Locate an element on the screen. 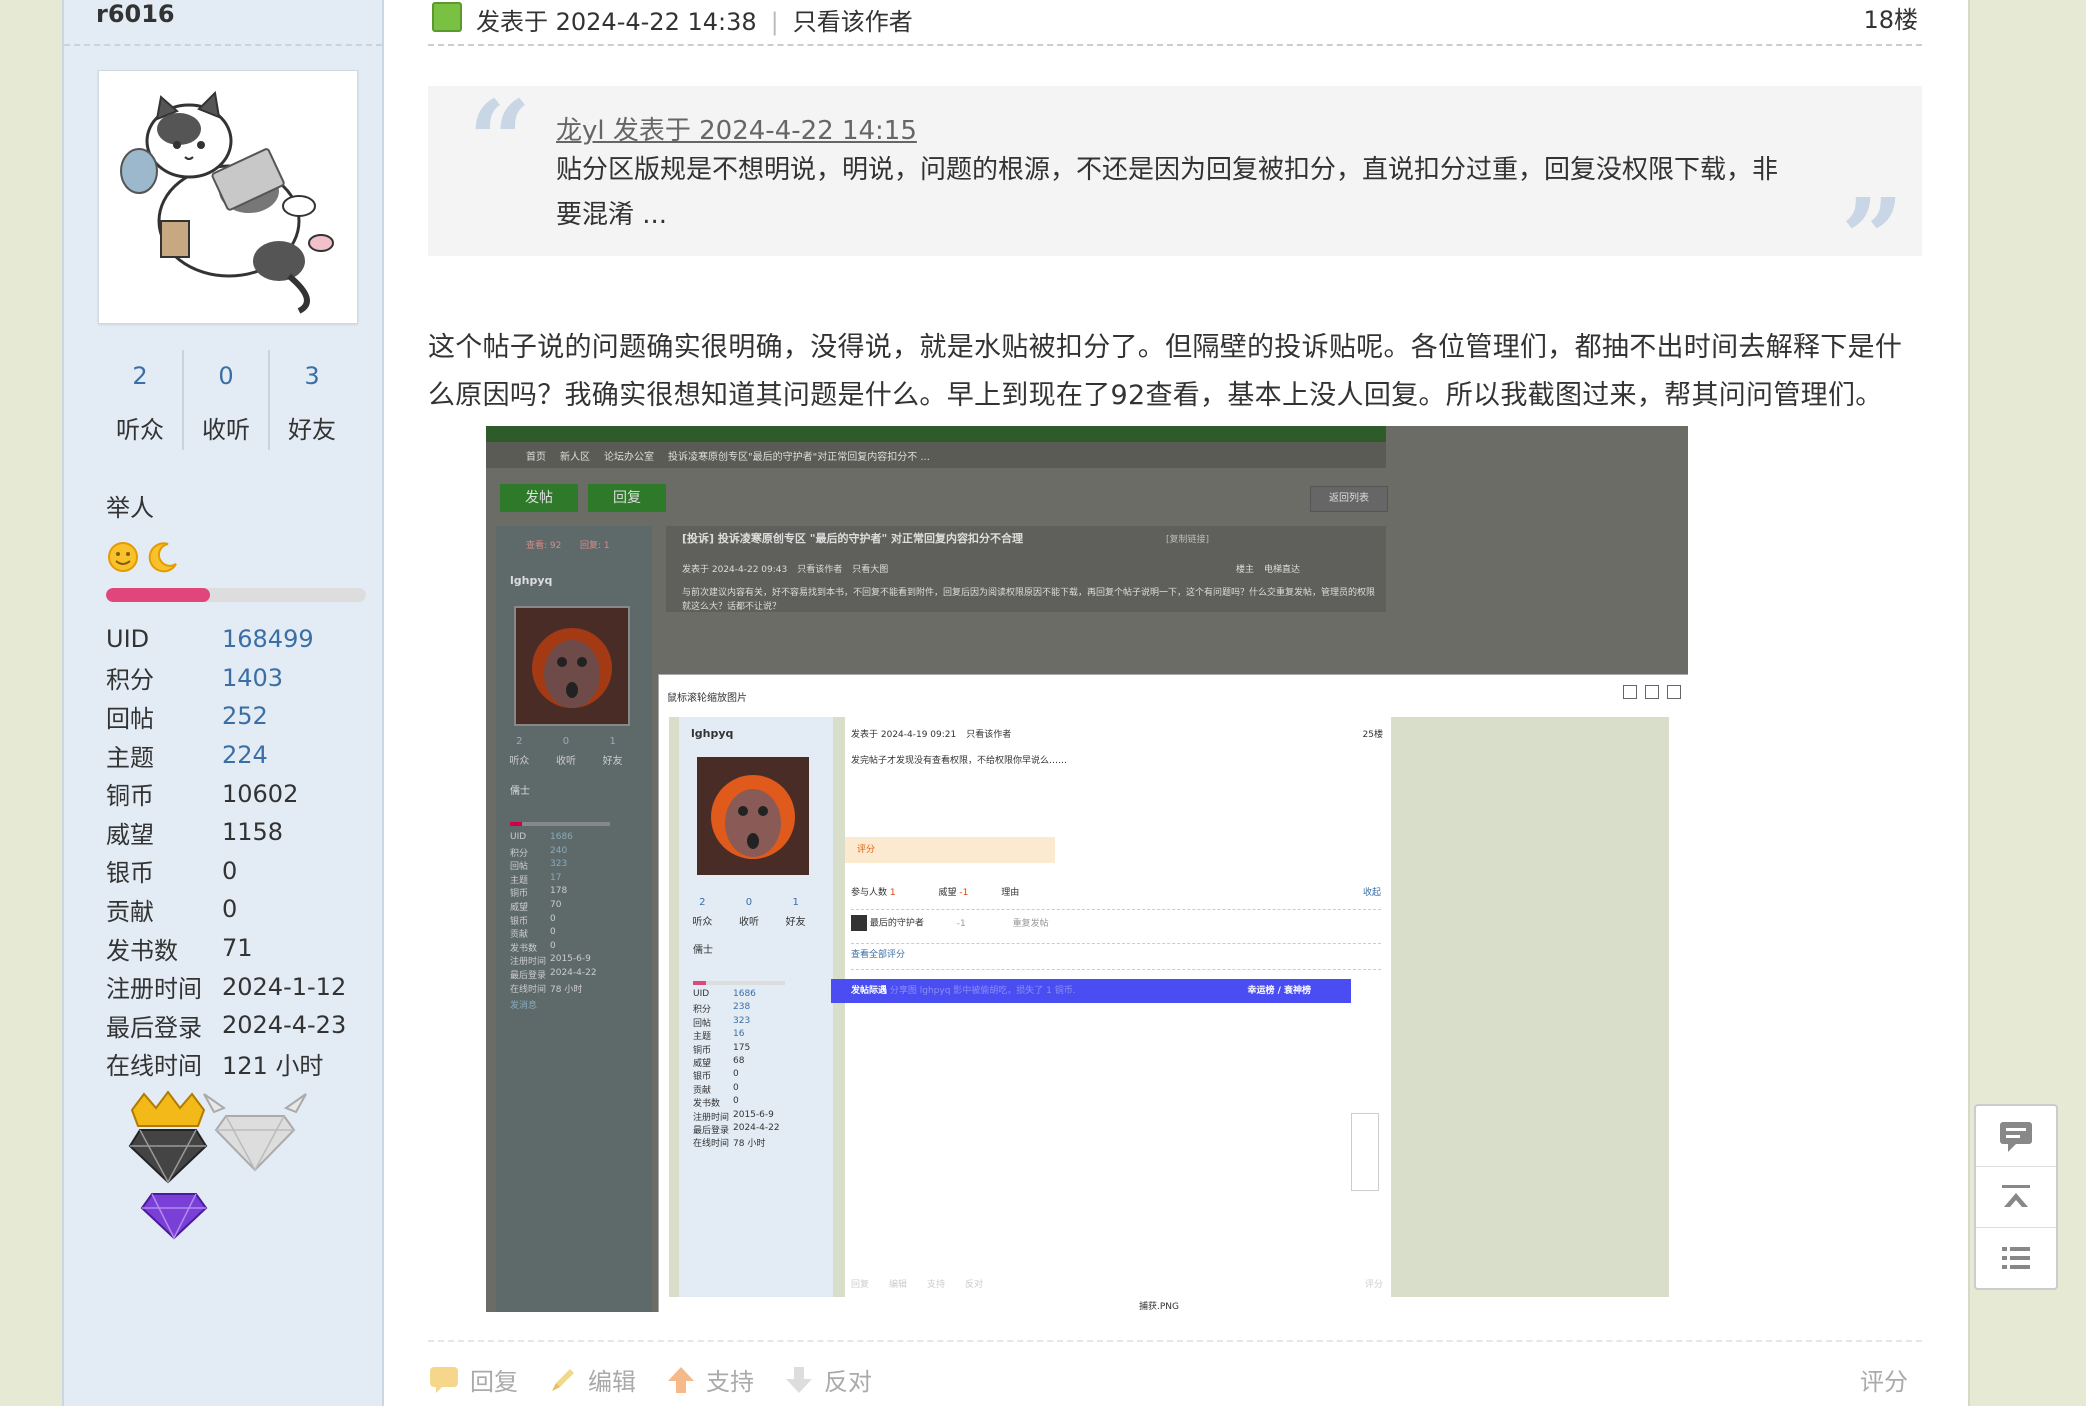 The image size is (2086, 1406). info-row: 最后登录 2024-4-23 is located at coordinates (226, 1025).